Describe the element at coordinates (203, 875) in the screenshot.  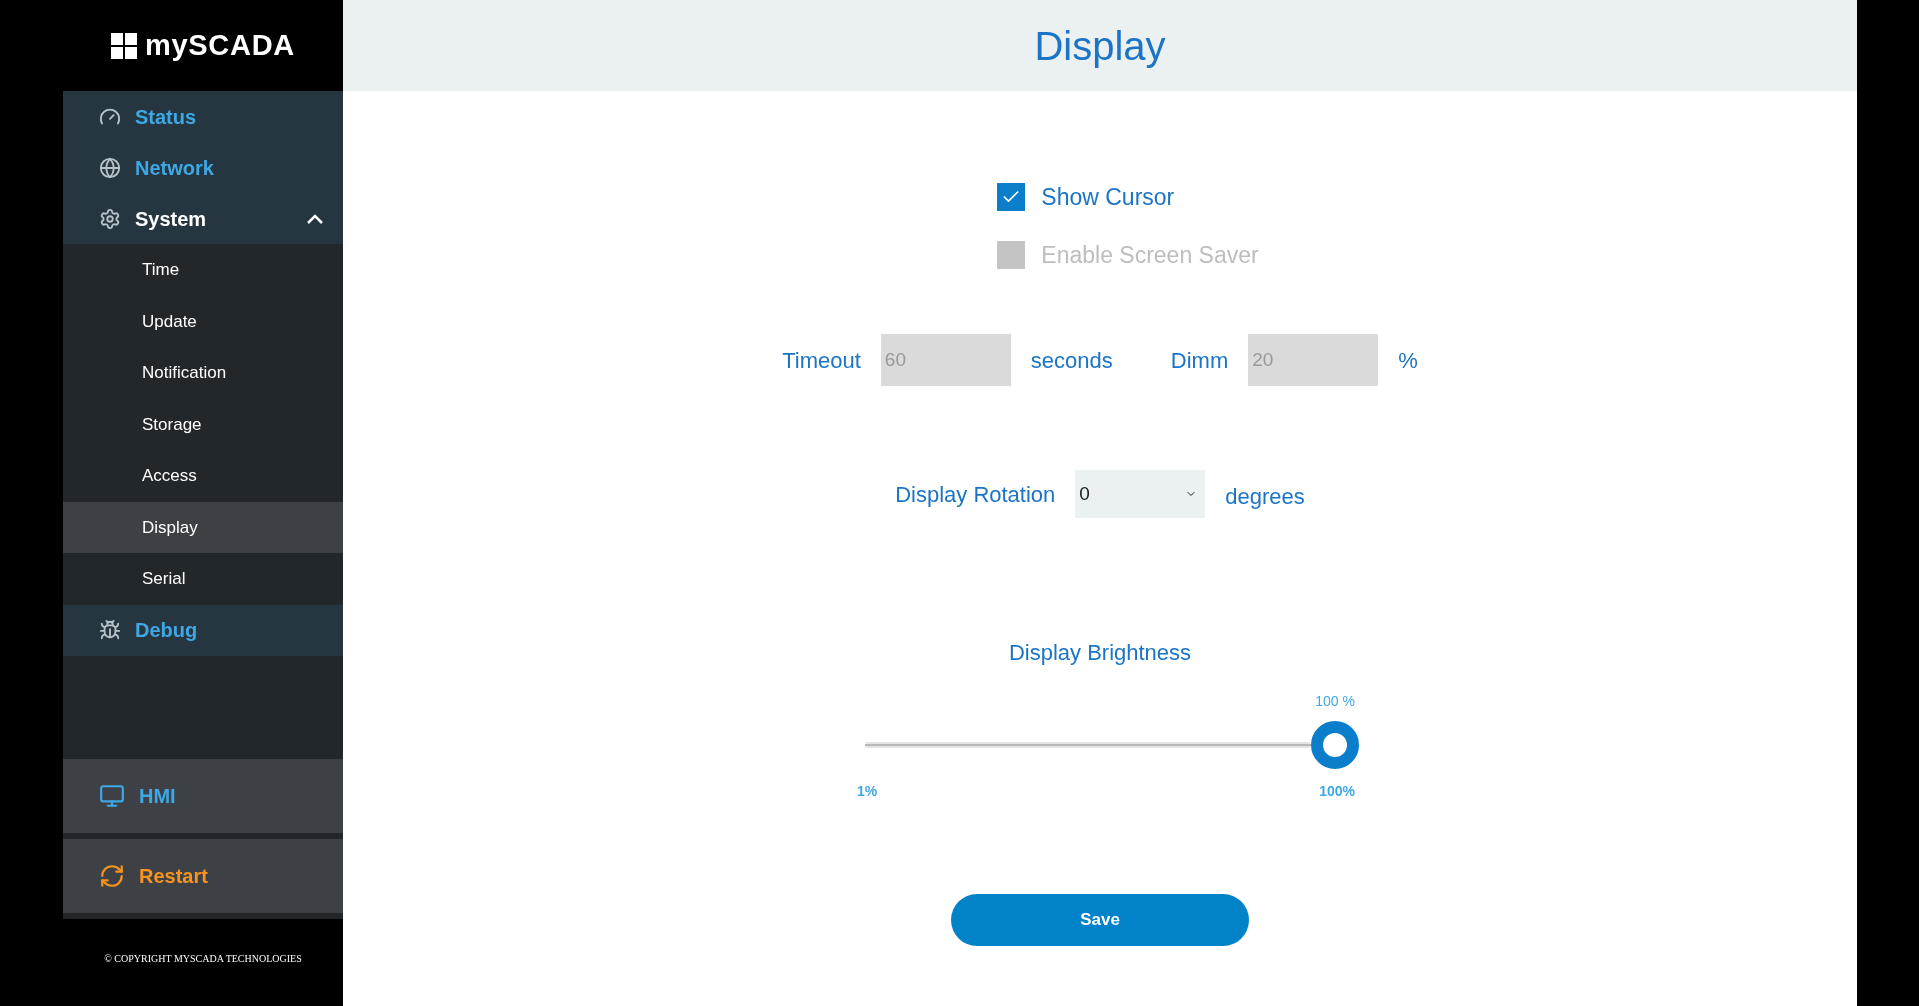
I see `restart-button: Restart` at that location.